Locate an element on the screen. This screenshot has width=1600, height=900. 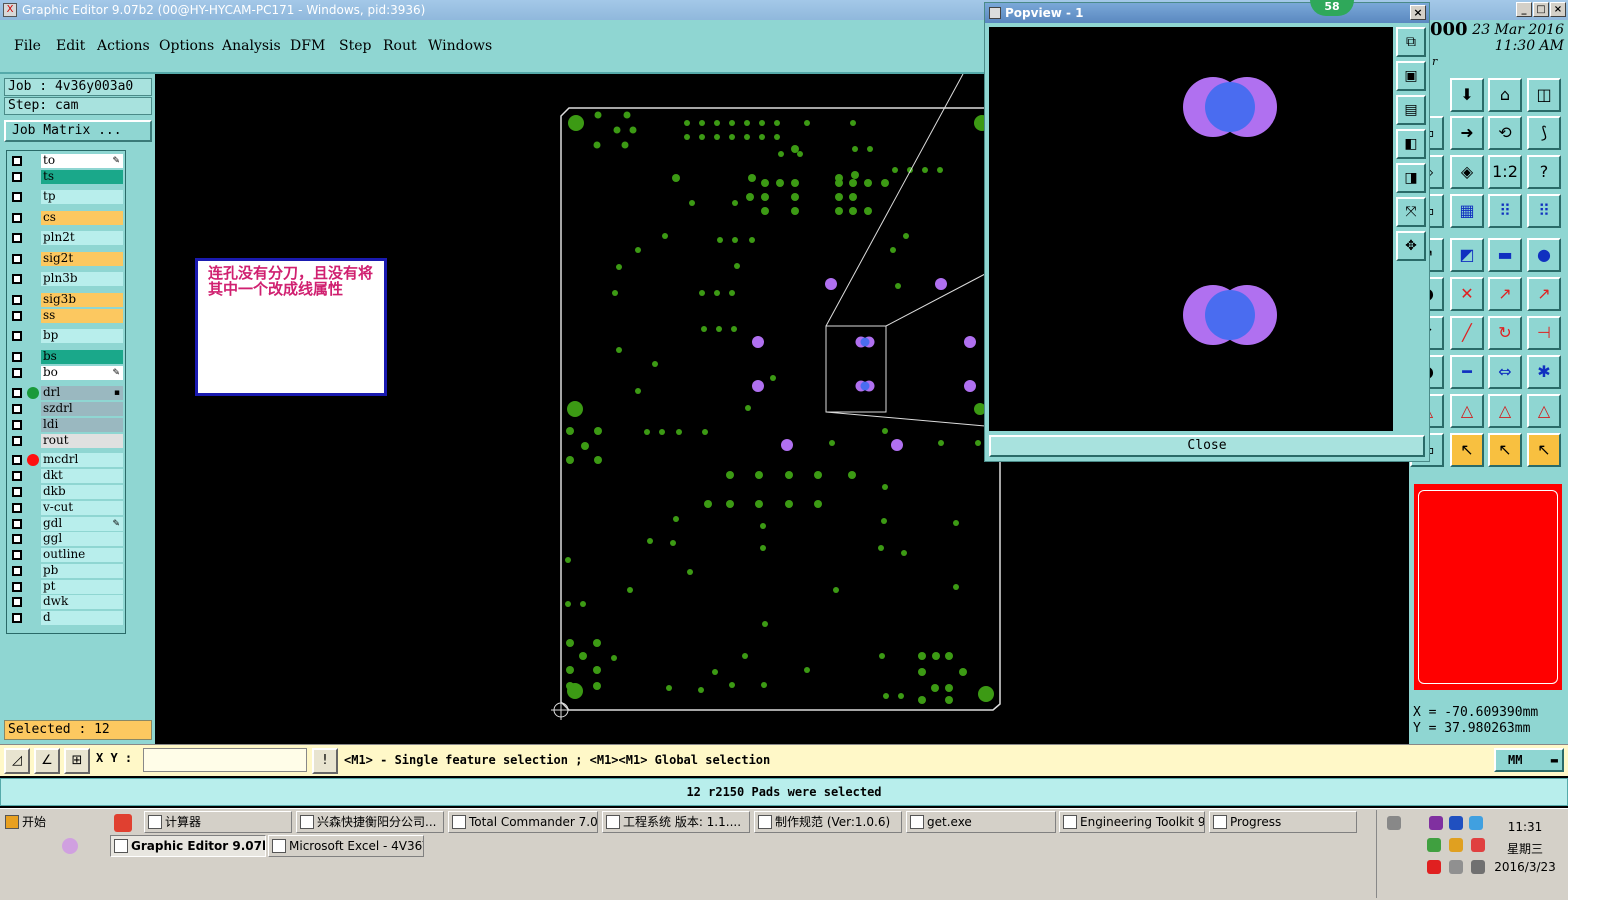
menu-edit: Edit is located at coordinates (70, 46).